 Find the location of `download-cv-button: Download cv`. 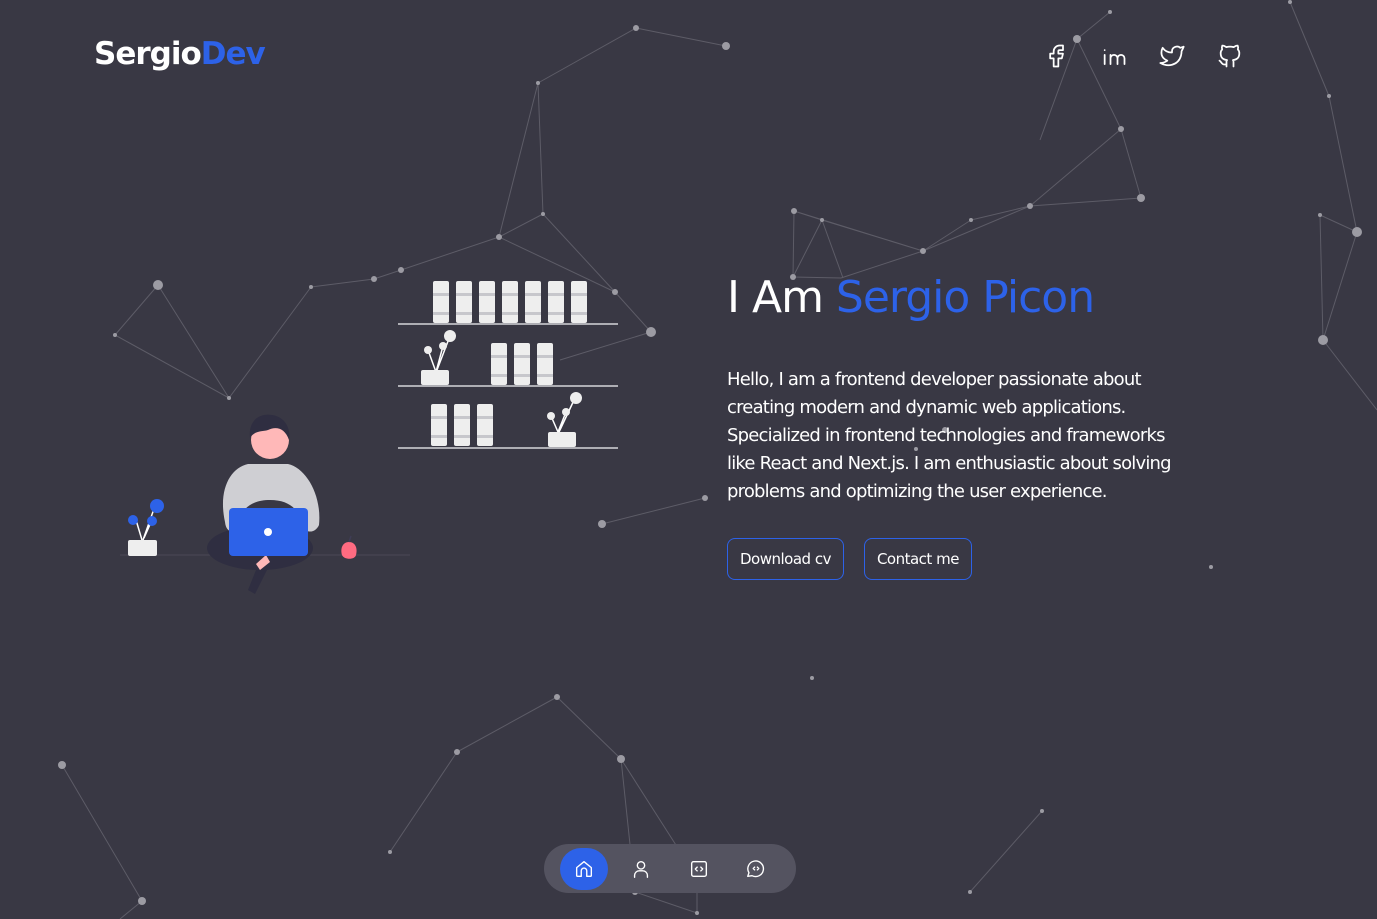

download-cv-button: Download cv is located at coordinates (785, 559).